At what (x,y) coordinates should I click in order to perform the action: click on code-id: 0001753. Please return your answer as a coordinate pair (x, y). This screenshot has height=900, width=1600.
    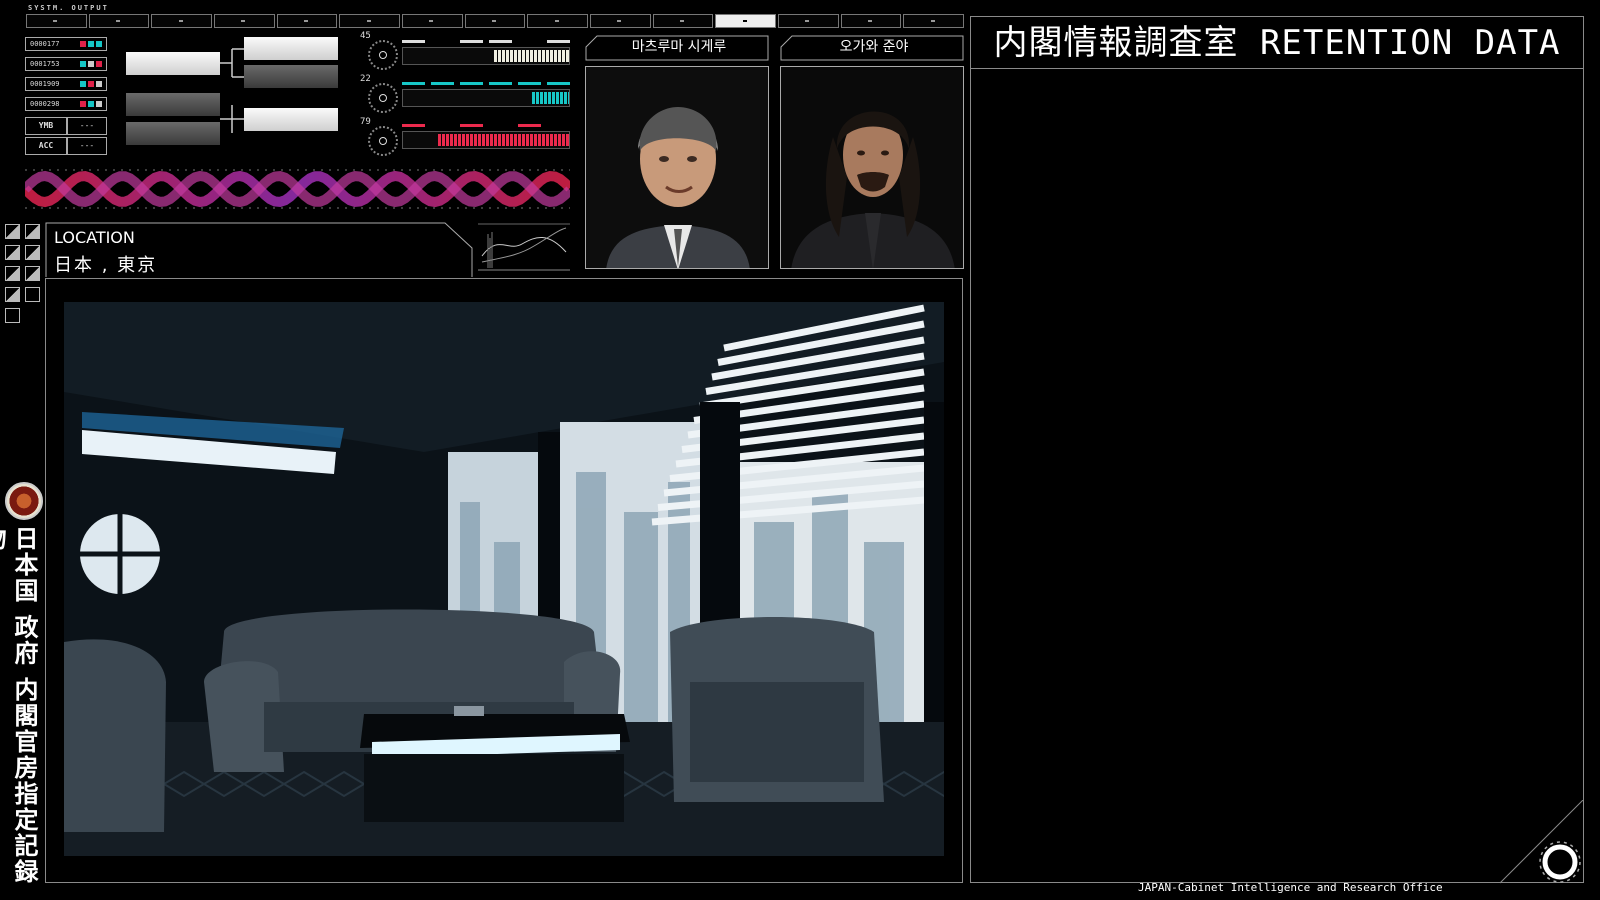
    Looking at the image, I should click on (45, 64).